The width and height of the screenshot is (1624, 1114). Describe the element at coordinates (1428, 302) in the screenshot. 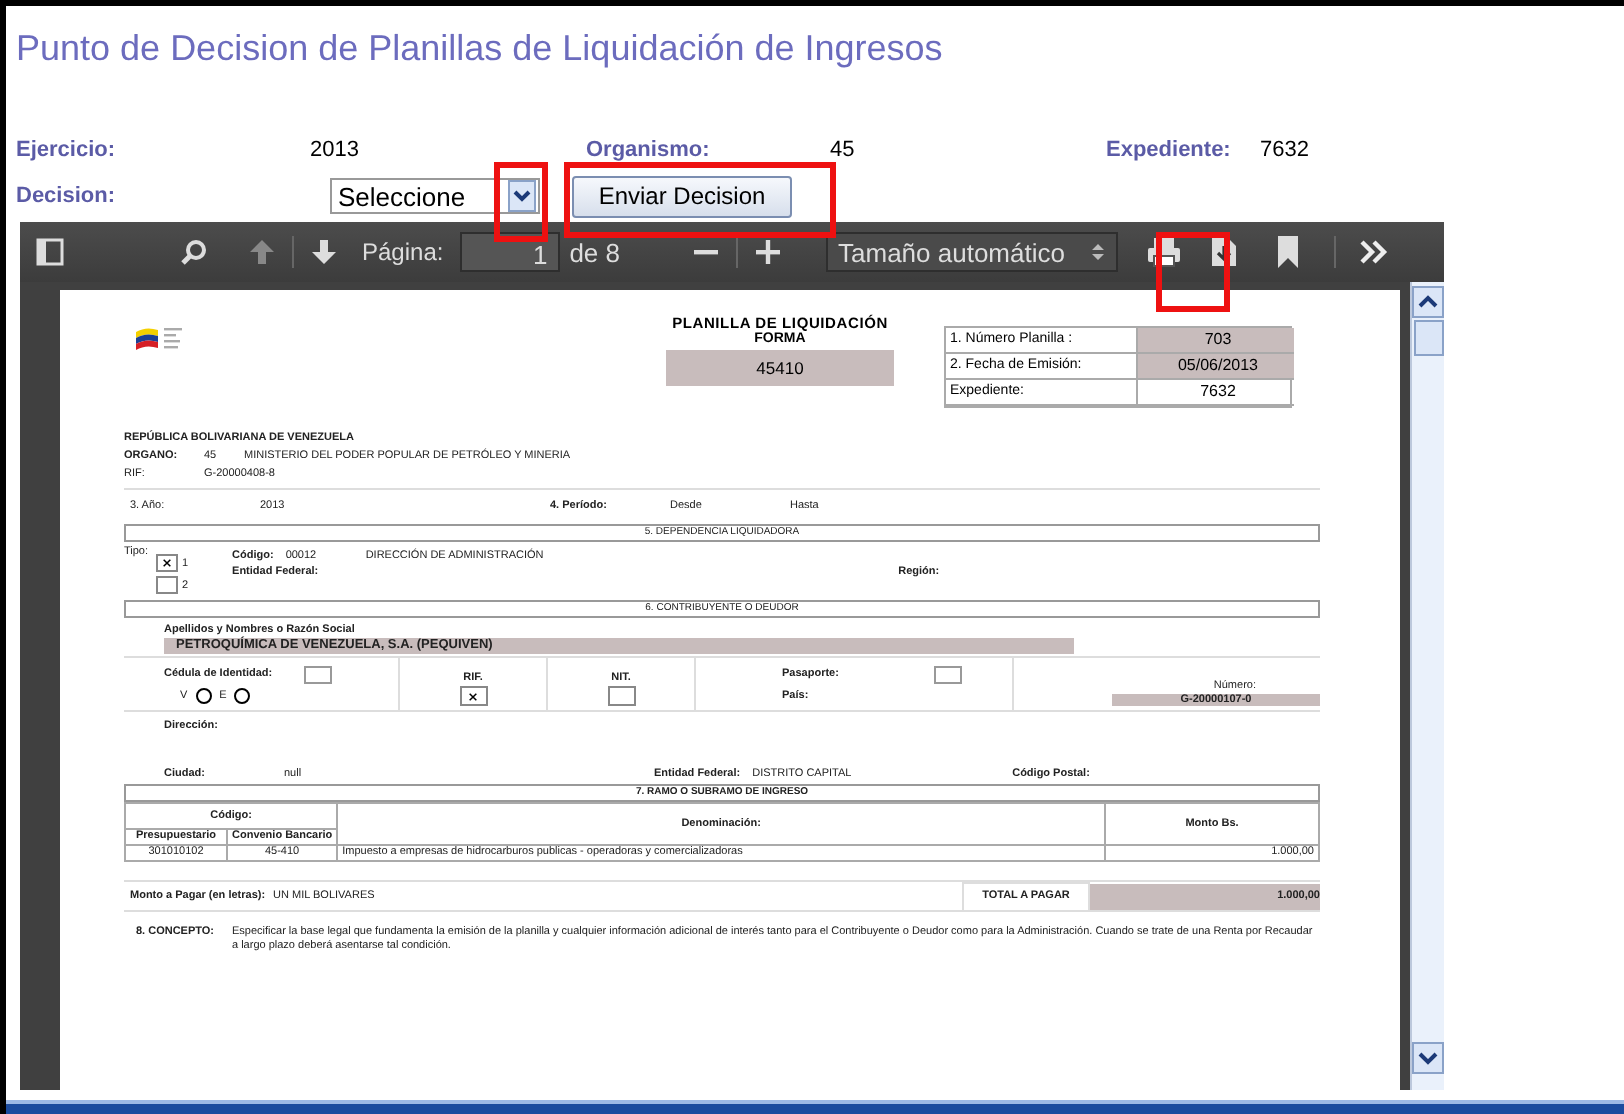

I see `scroll-up-icon` at that location.